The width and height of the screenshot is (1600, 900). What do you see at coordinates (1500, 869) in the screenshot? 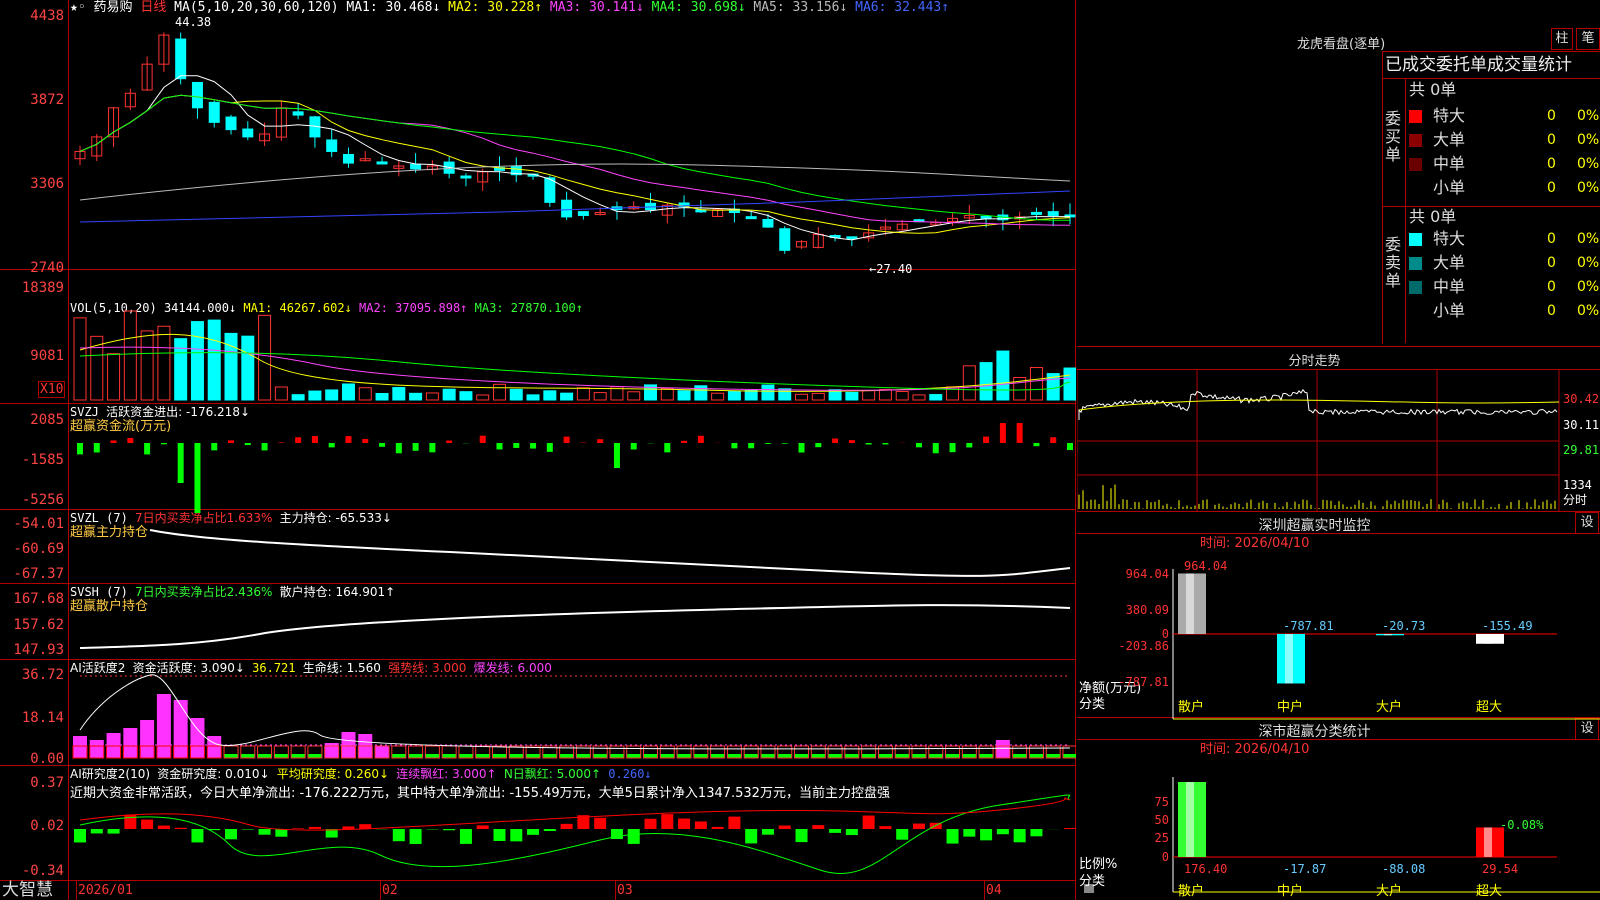
I see `value-label: 29.54` at bounding box center [1500, 869].